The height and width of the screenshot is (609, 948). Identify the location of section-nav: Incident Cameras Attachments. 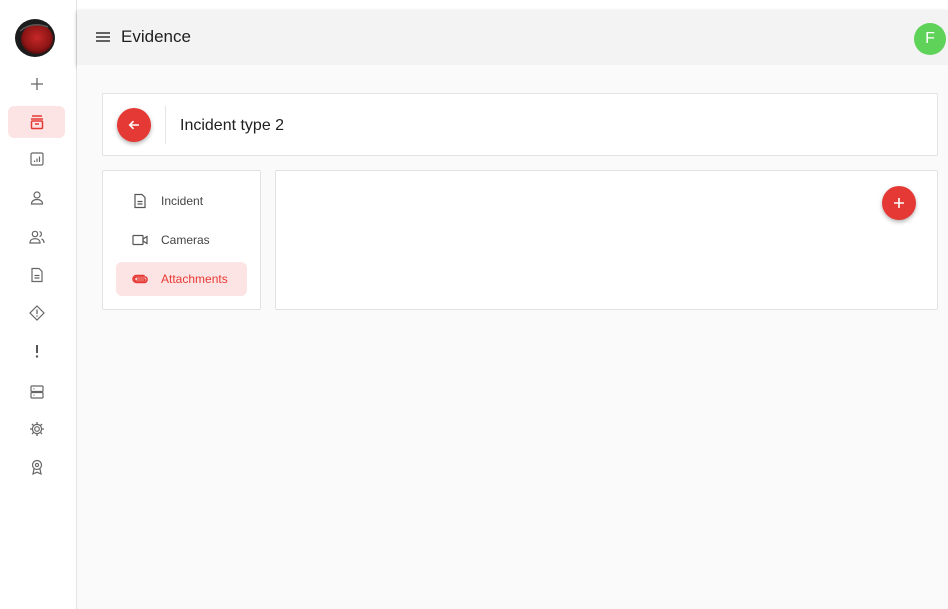
(181, 240).